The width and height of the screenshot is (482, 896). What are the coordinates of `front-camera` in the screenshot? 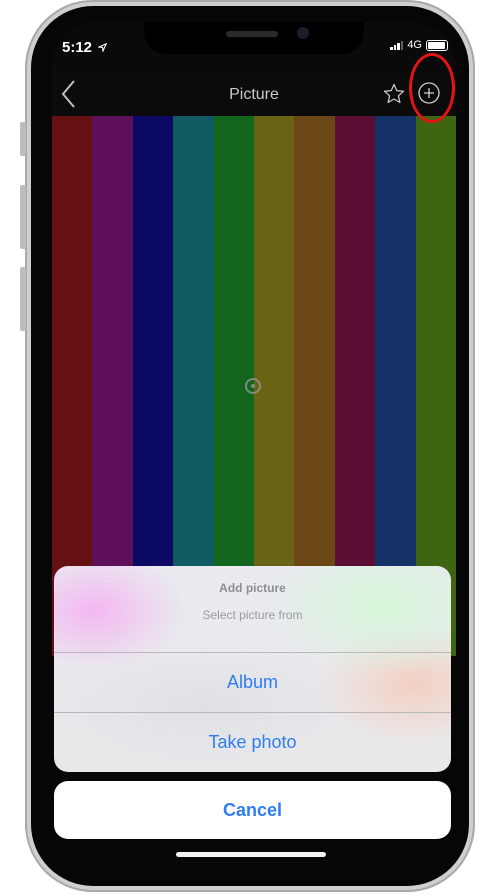 It's located at (303, 33).